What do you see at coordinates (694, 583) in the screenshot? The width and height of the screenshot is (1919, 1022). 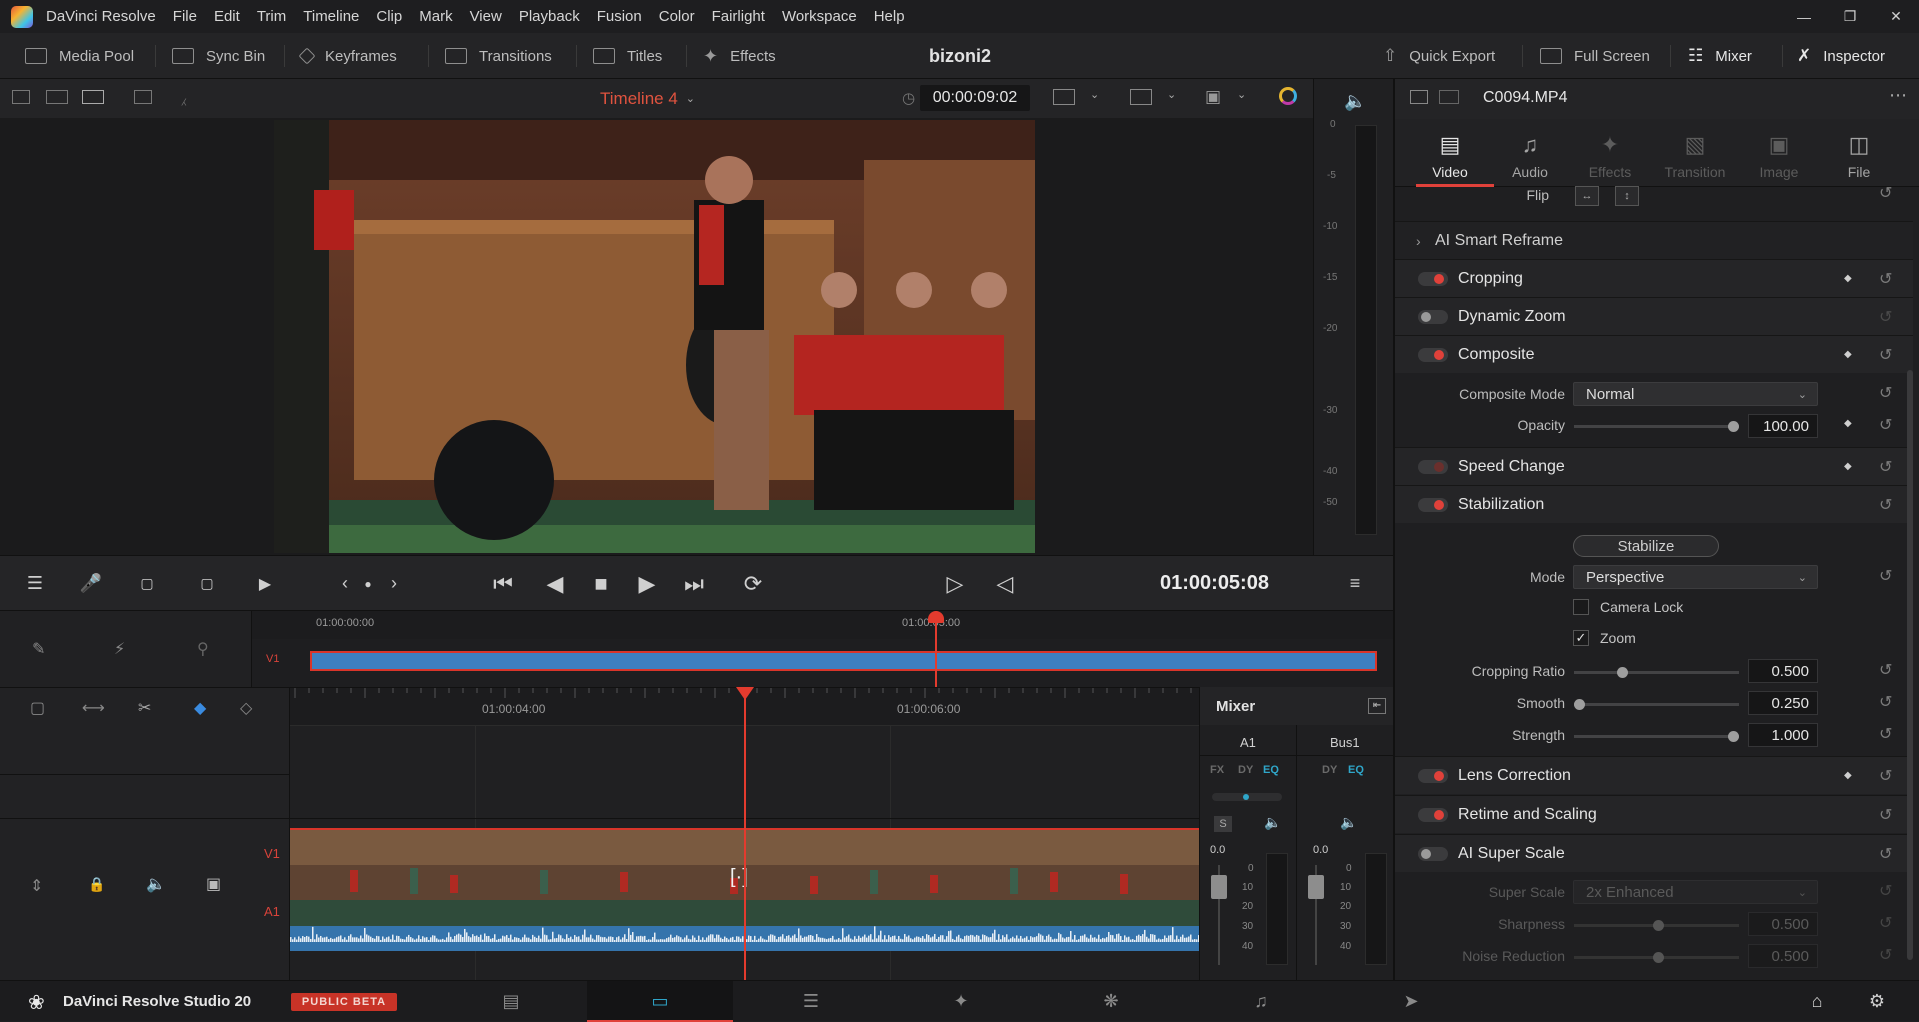 I see `go-to-end-icon: ⏭` at bounding box center [694, 583].